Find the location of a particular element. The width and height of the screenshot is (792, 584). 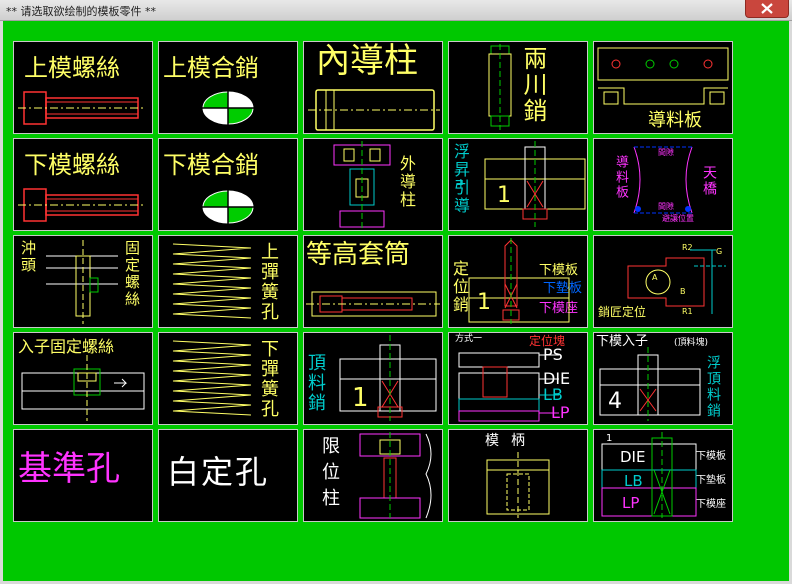

outer-guide-post-icon is located at coordinates (362, 185).